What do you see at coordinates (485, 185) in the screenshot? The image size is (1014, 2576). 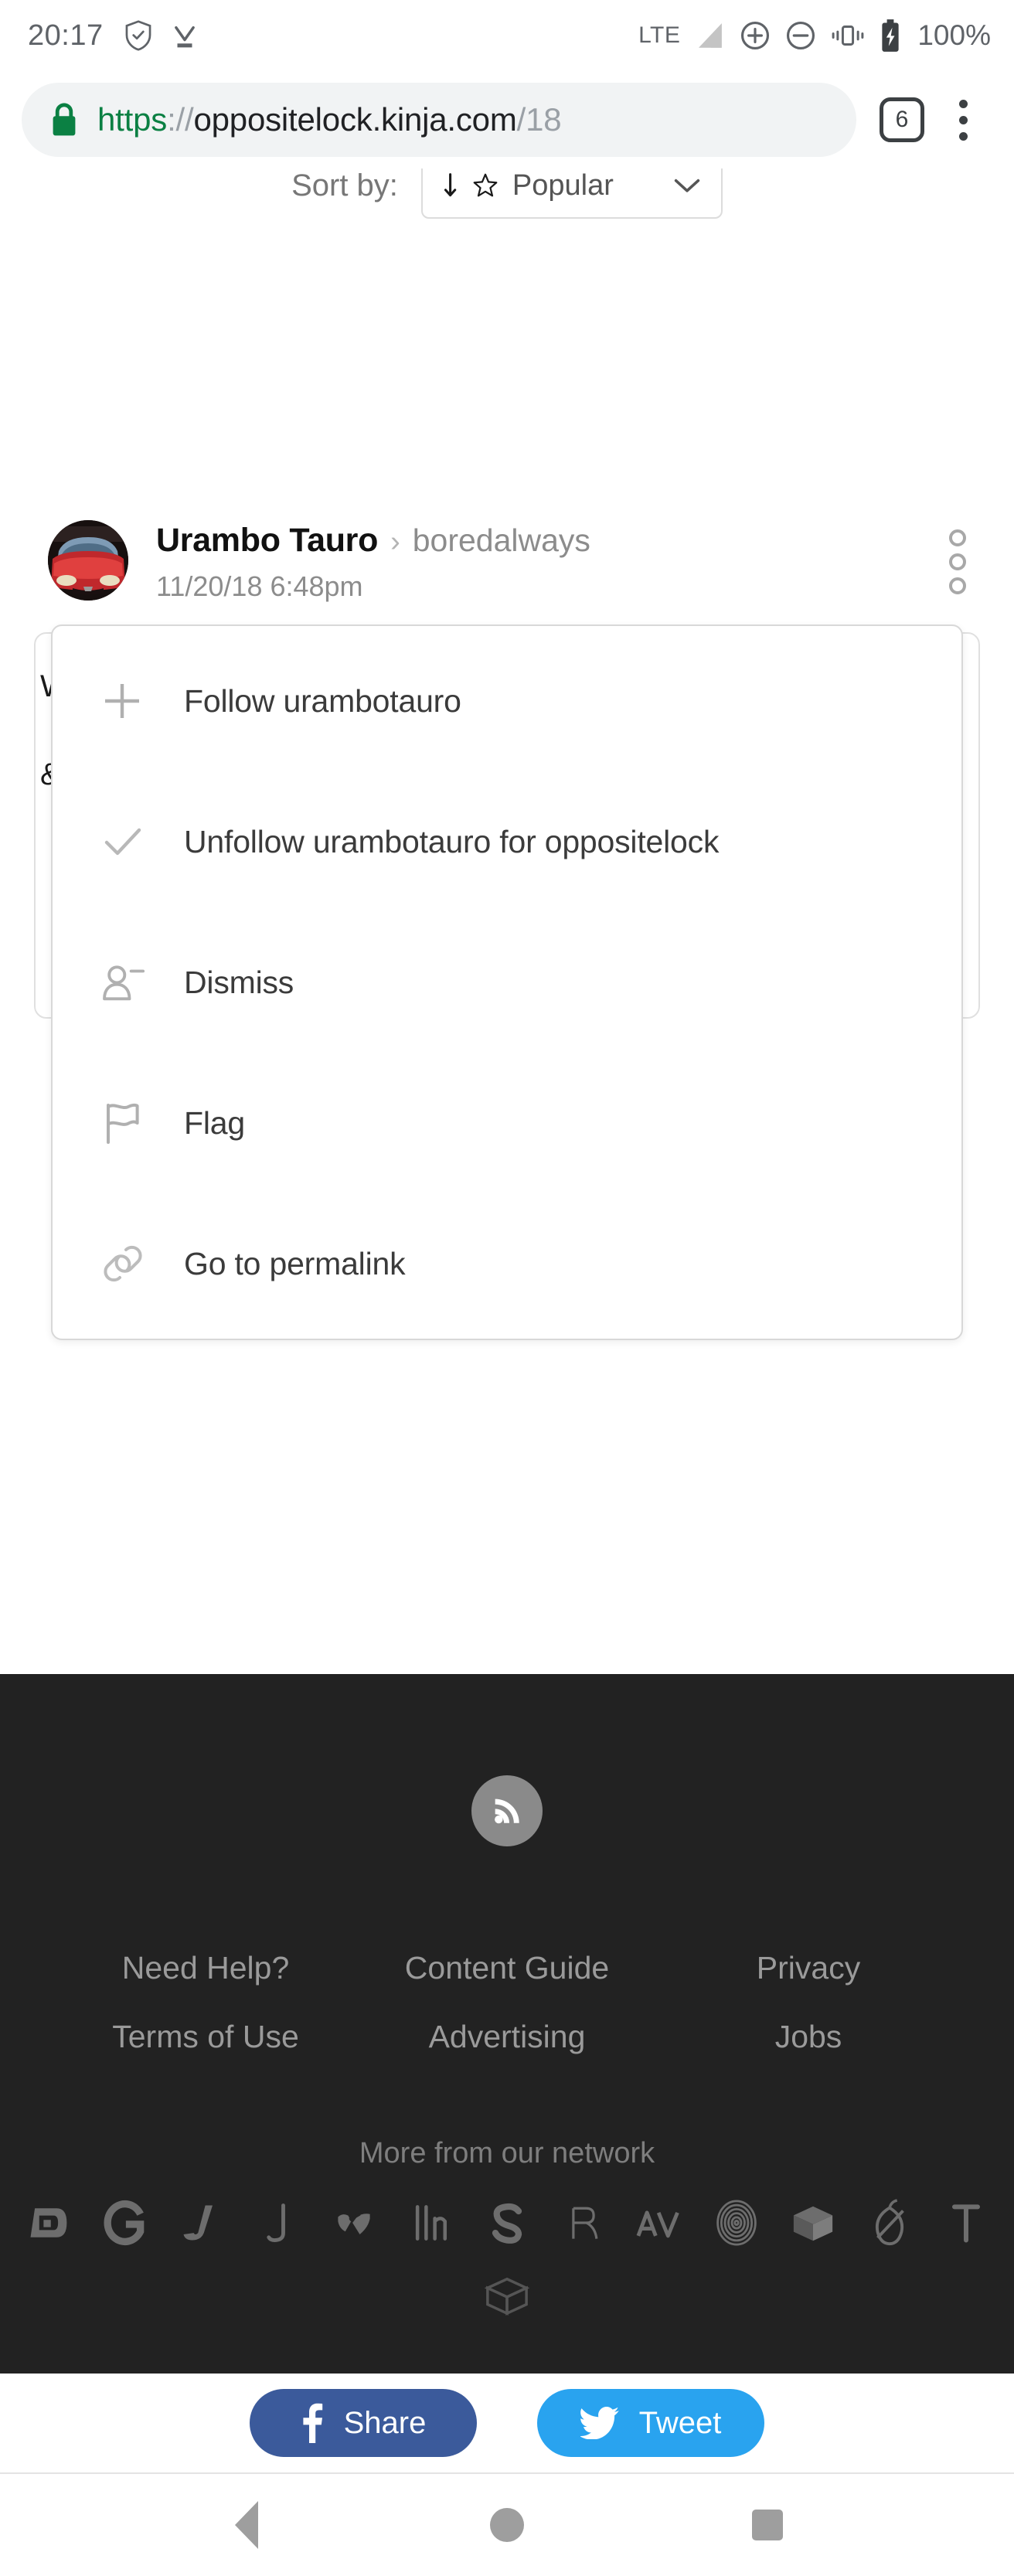 I see `star-icon` at bounding box center [485, 185].